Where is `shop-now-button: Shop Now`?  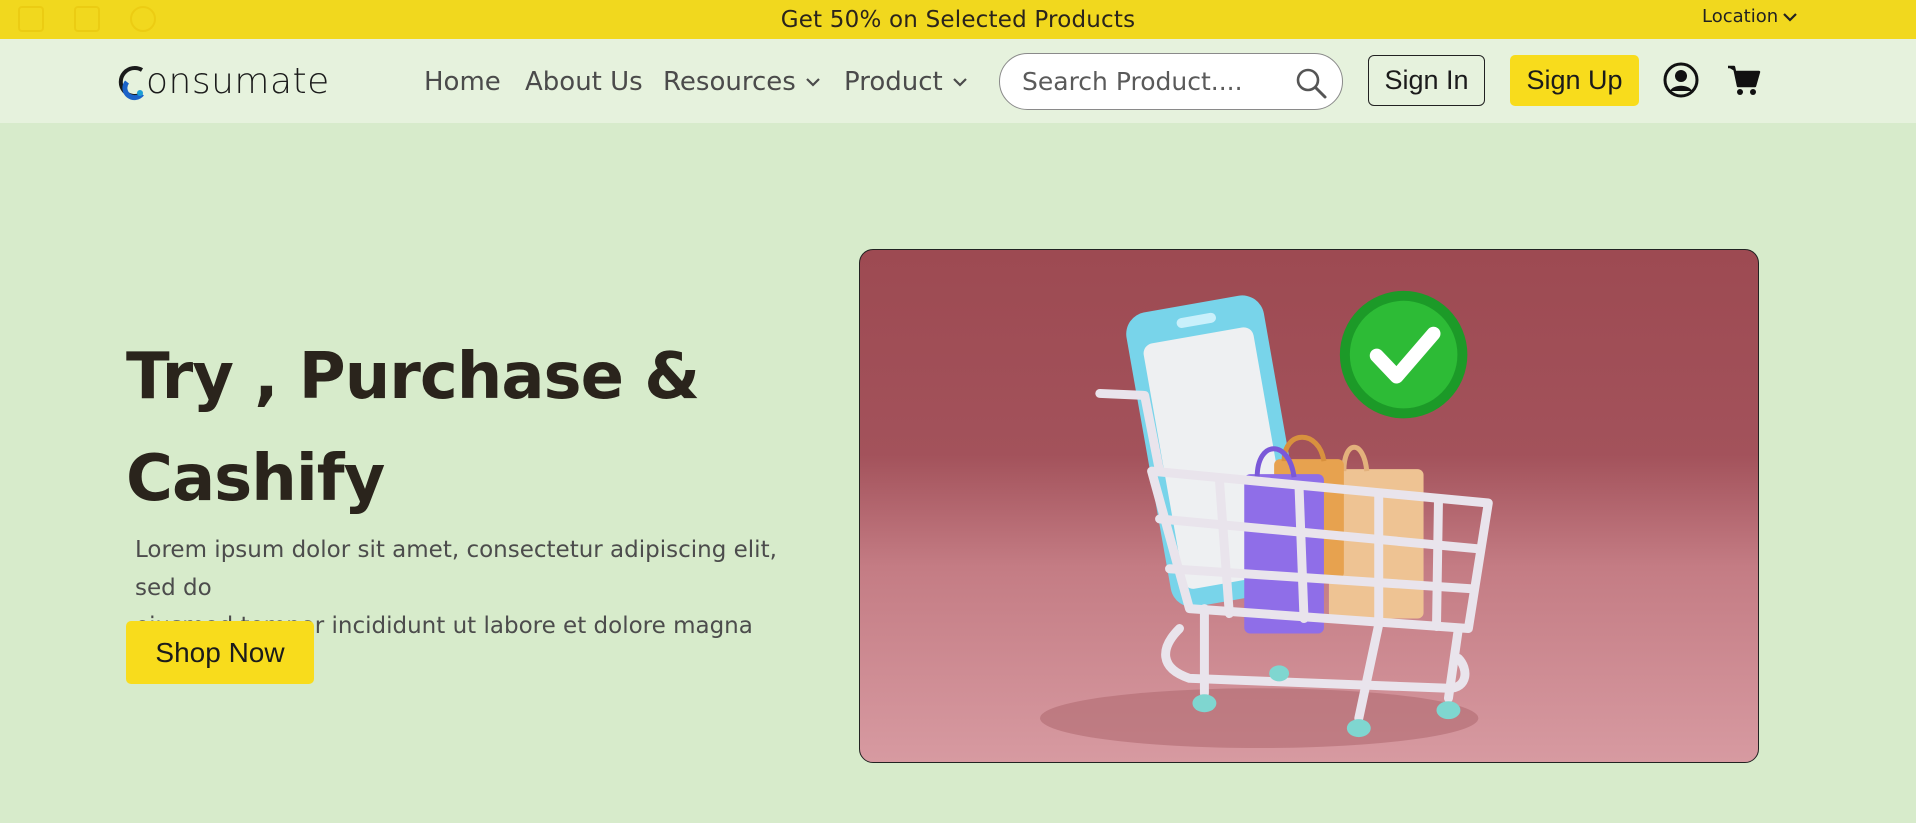 shop-now-button: Shop Now is located at coordinates (220, 652).